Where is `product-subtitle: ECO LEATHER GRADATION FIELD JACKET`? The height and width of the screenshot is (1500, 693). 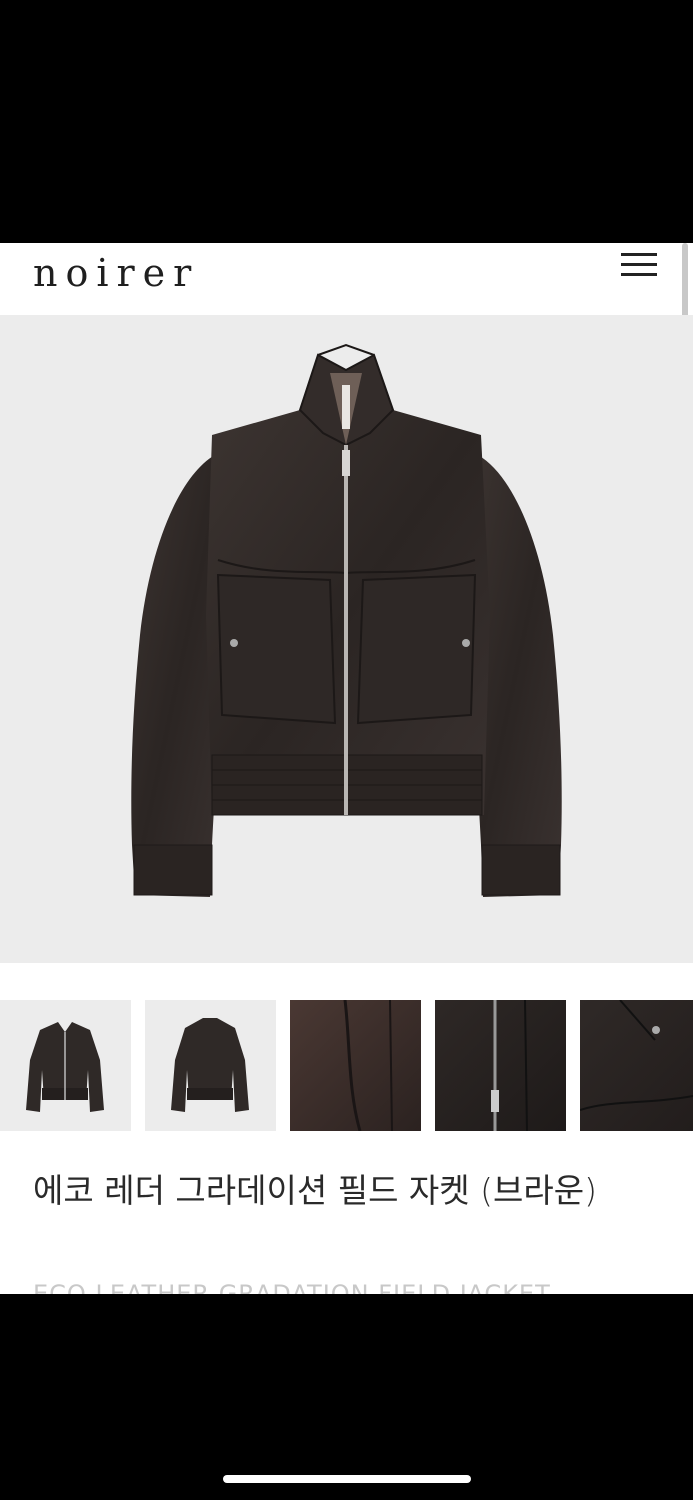
product-subtitle: ECO LEATHER GRADATION FIELD JACKET is located at coordinates (292, 1287).